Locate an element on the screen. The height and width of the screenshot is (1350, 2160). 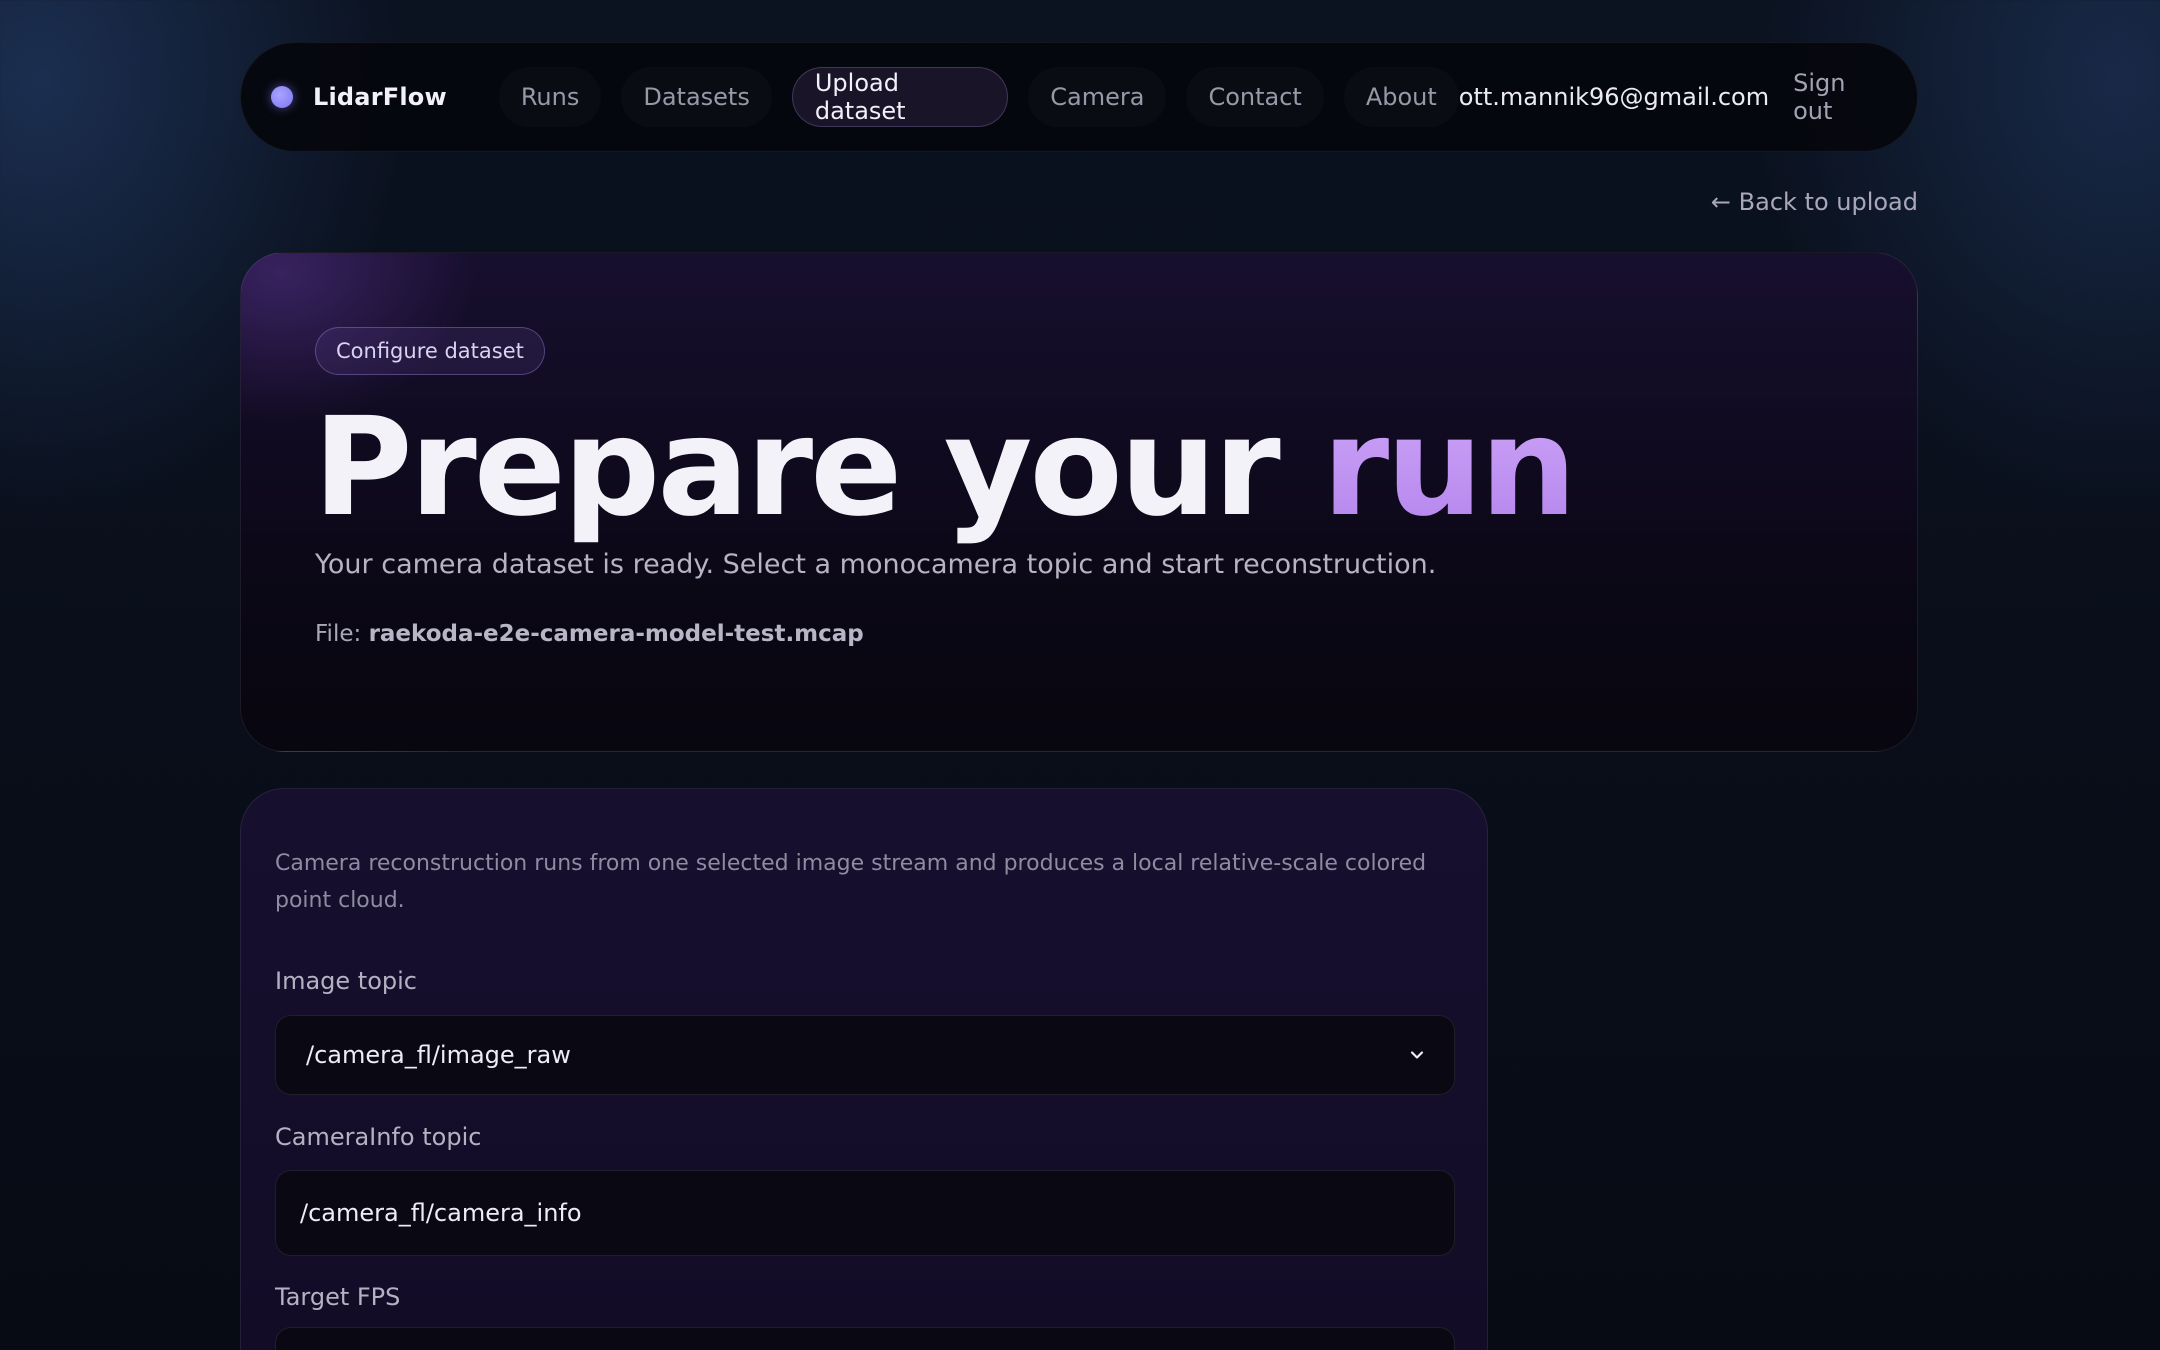
image-topic-select: /camera_fl/image_raw is located at coordinates (865, 1055).